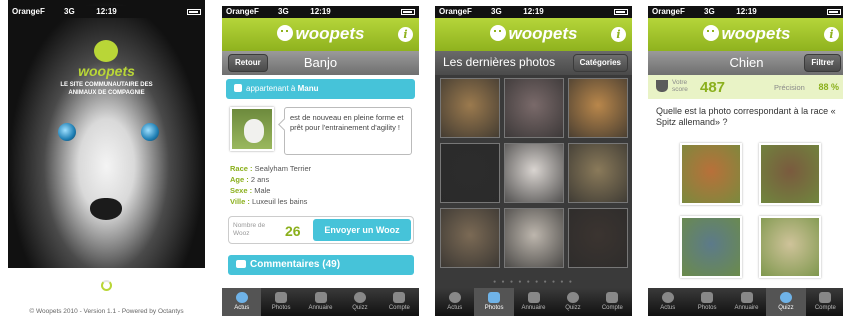 This screenshot has height=316, width=843. Describe the element at coordinates (745, 87) in the screenshot. I see `score-bar: Votre score 487 Précision 88 %` at that location.